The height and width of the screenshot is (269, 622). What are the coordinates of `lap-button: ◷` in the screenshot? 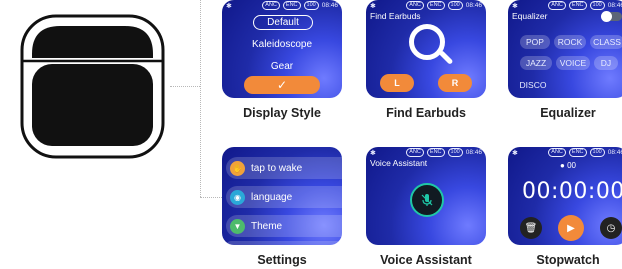 It's located at (611, 228).